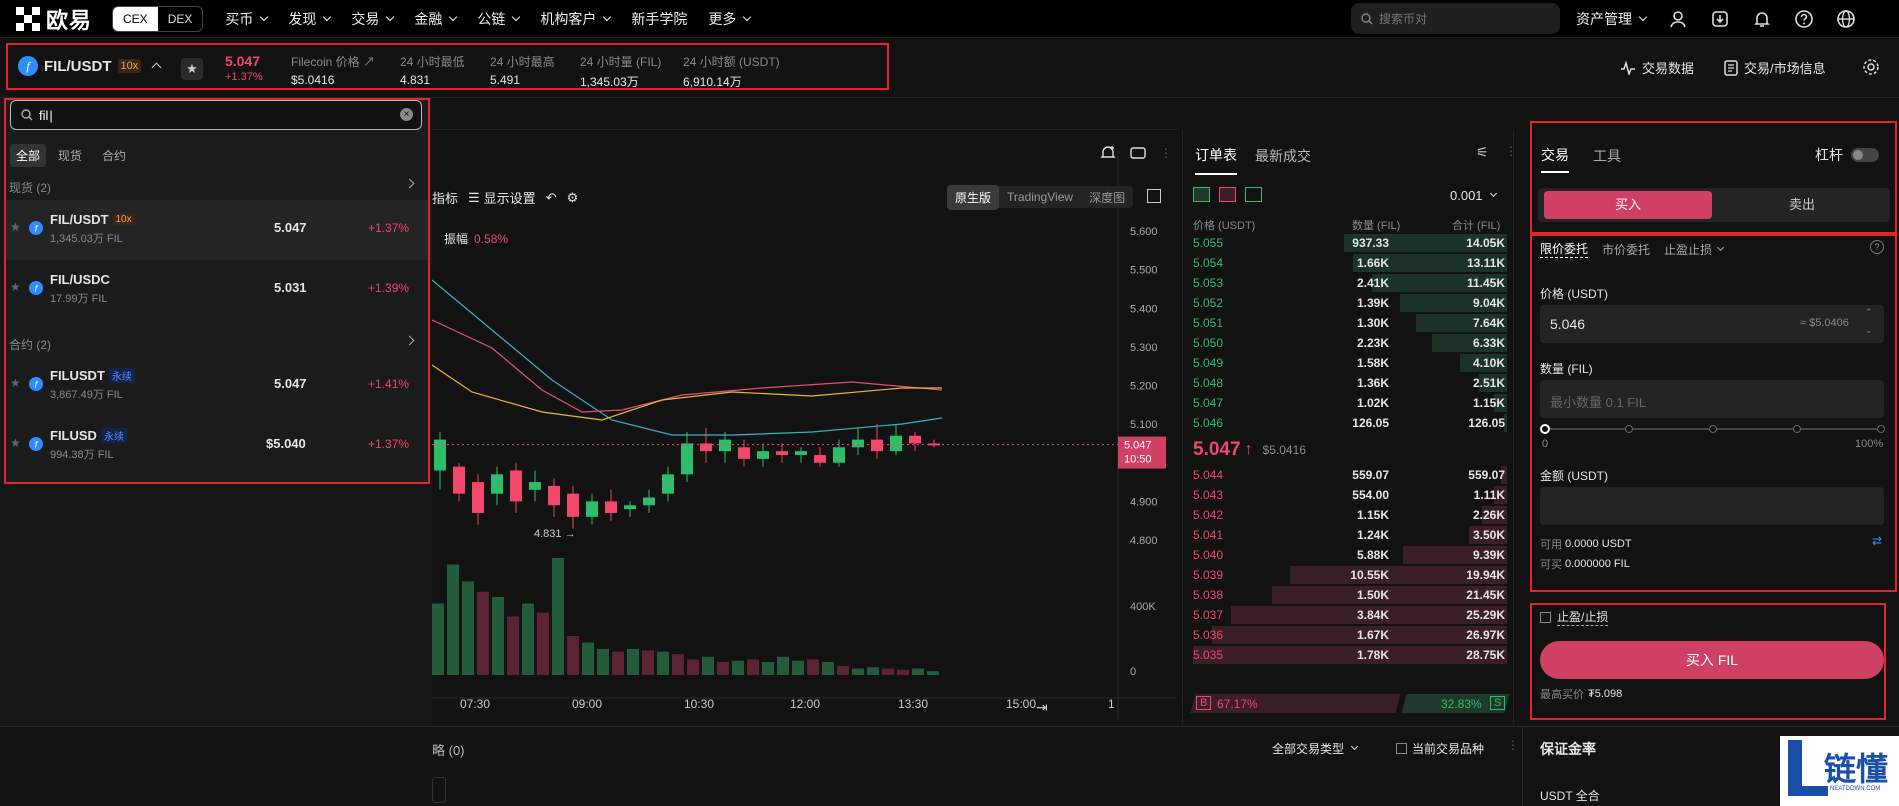  What do you see at coordinates (730, 19) in the screenshot?
I see `nav-item-more: 更多` at bounding box center [730, 19].